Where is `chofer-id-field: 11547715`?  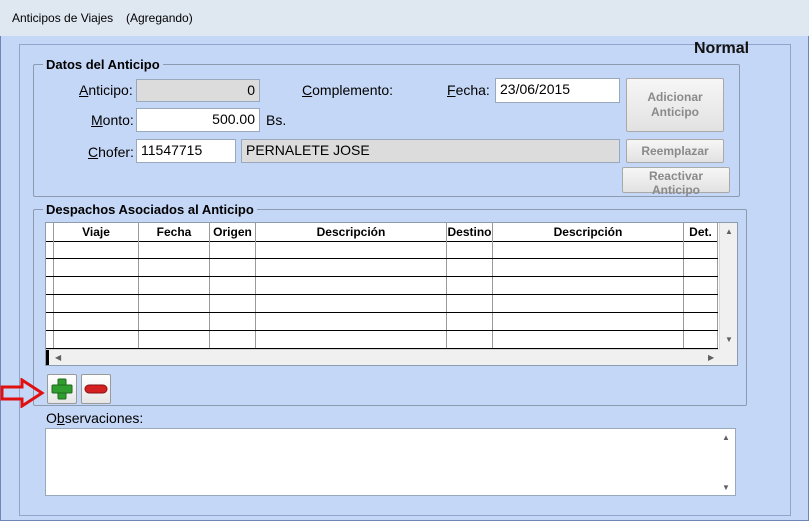 chofer-id-field: 11547715 is located at coordinates (186, 151).